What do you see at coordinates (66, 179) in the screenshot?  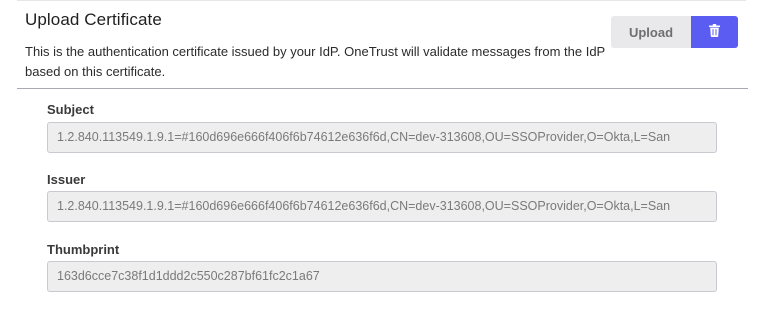 I see `issuer-label: Issuer` at bounding box center [66, 179].